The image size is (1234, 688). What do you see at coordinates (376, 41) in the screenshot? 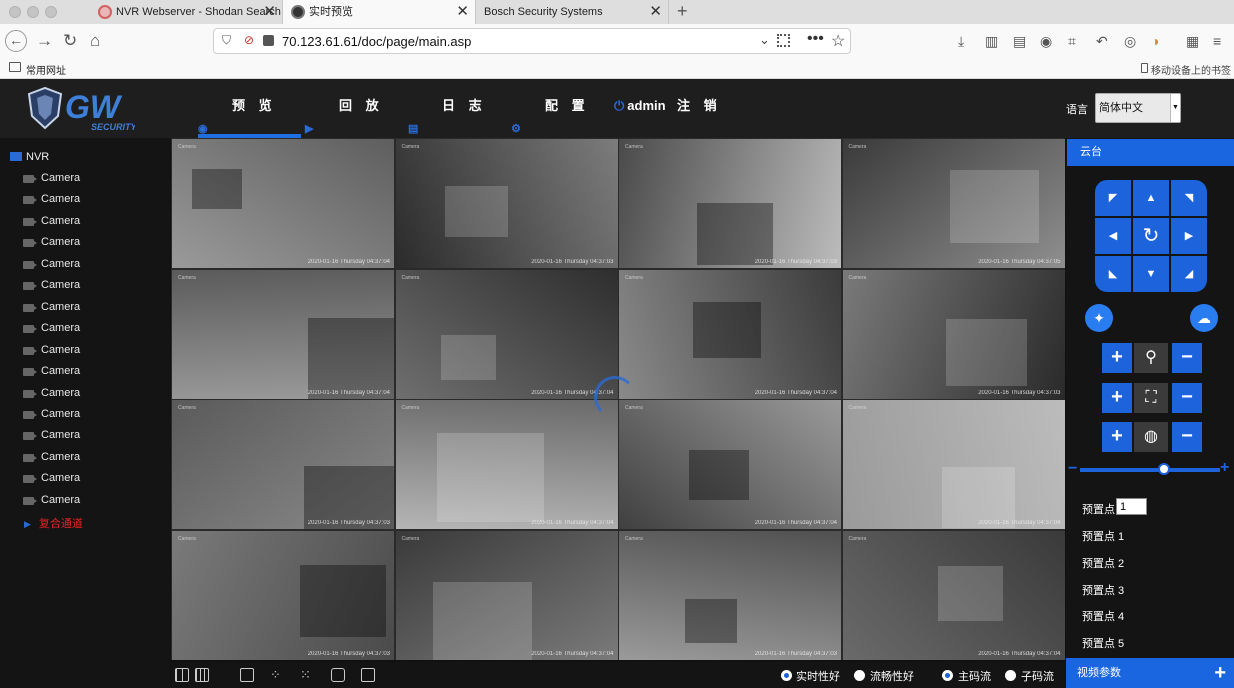
I see `url-text: 70.123.61.61/doc/page/main.asp` at bounding box center [376, 41].